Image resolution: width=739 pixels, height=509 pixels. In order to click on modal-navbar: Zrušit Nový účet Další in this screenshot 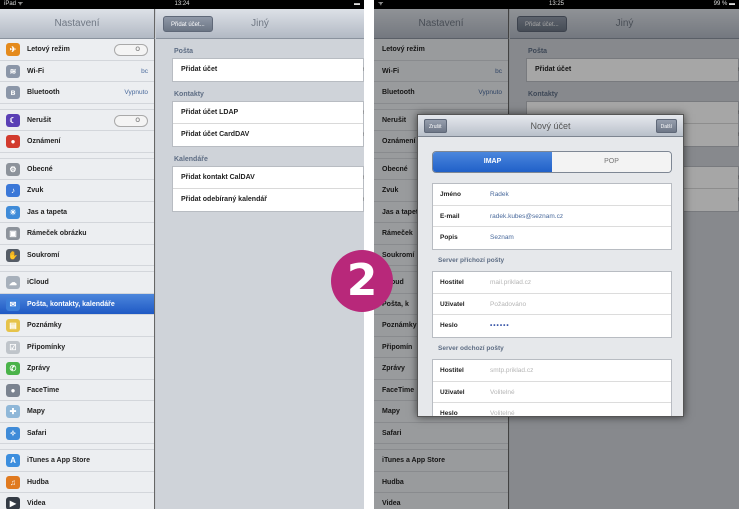, I will do `click(550, 126)`.